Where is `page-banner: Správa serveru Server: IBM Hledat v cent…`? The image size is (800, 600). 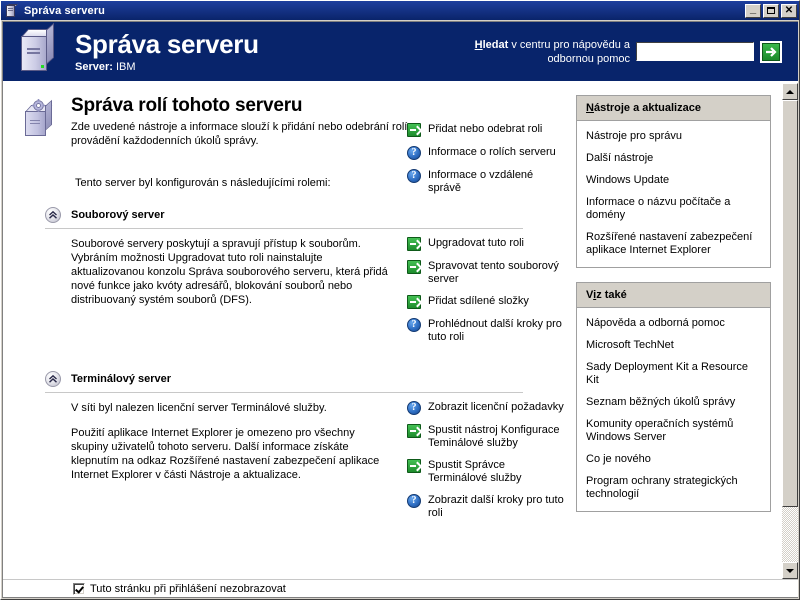 page-banner: Správa serveru Server: IBM Hledat v cent… is located at coordinates (400, 52).